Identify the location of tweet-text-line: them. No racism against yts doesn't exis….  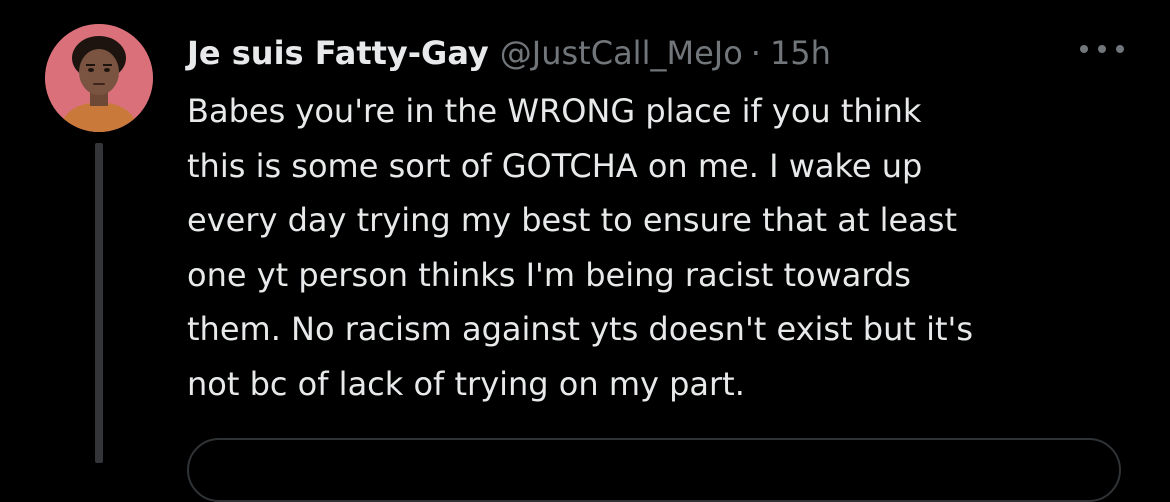
(580, 329).